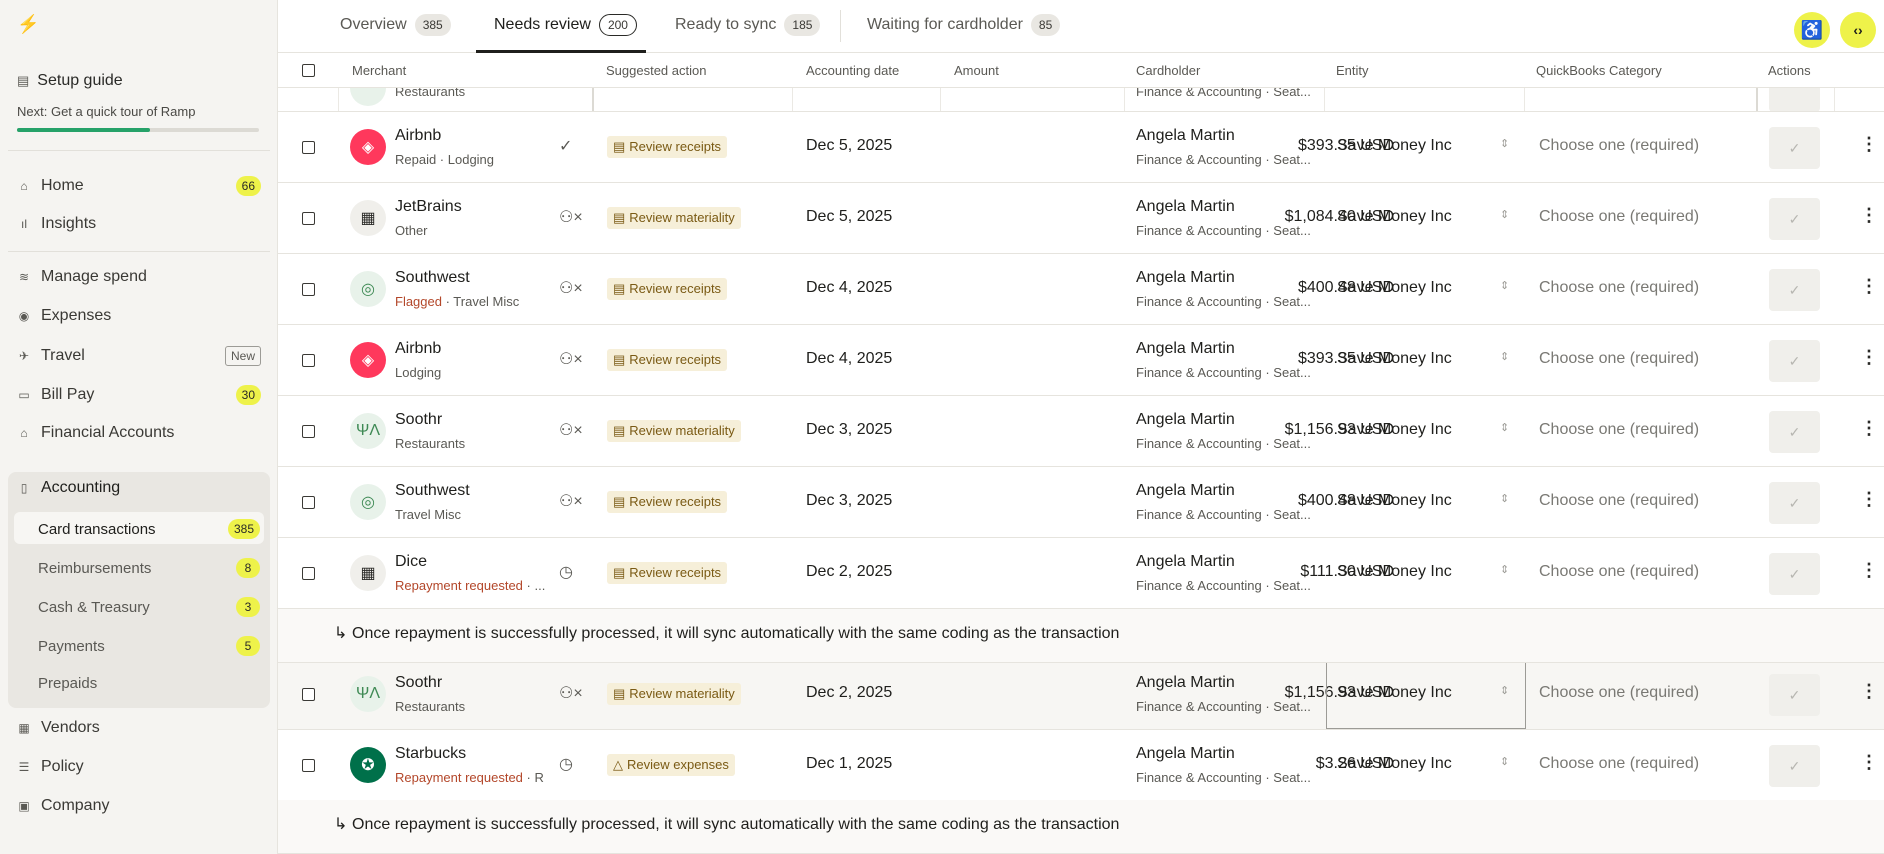 This screenshot has width=1884, height=854. Describe the element at coordinates (748, 25) in the screenshot. I see `tab-ready-to-sync: Ready to sync 185` at that location.